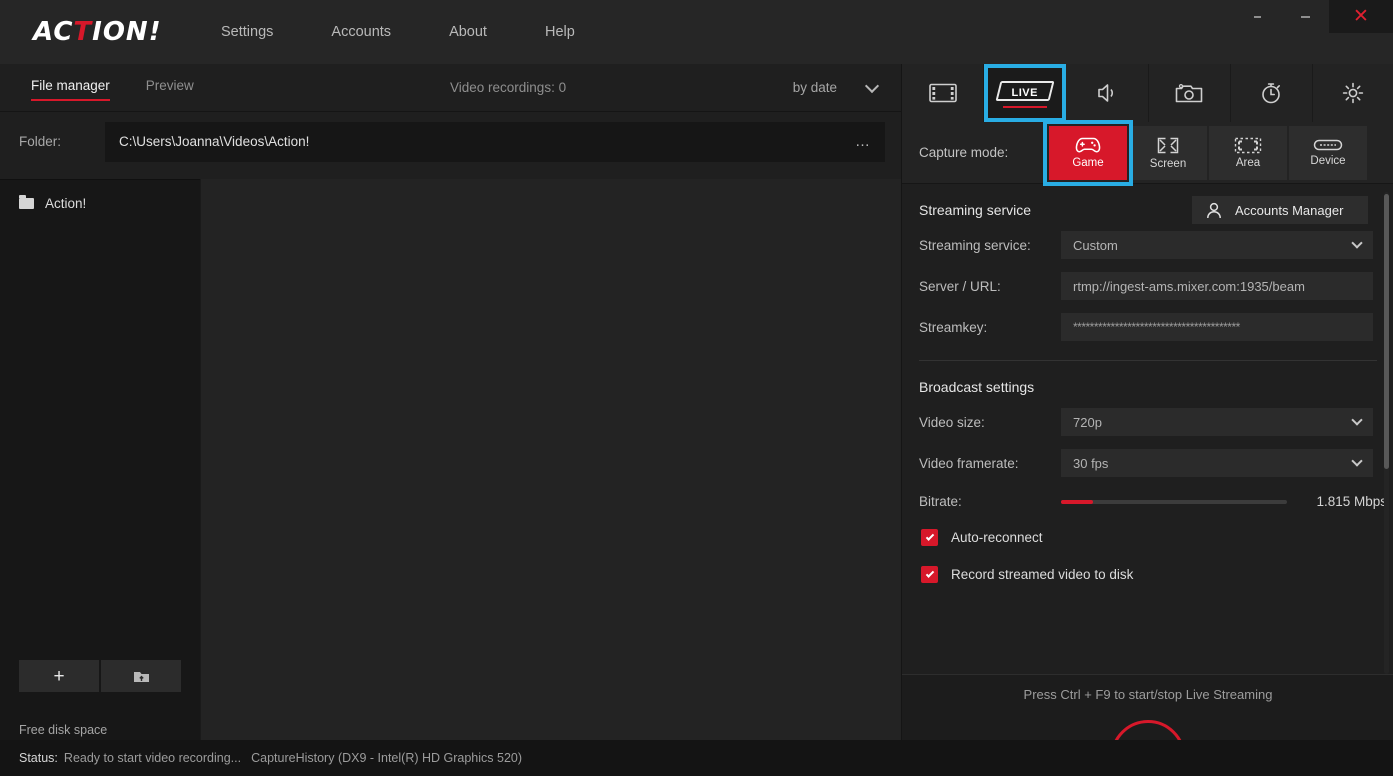 This screenshot has width=1393, height=776. Describe the element at coordinates (1214, 210) in the screenshot. I see `user-icon` at that location.